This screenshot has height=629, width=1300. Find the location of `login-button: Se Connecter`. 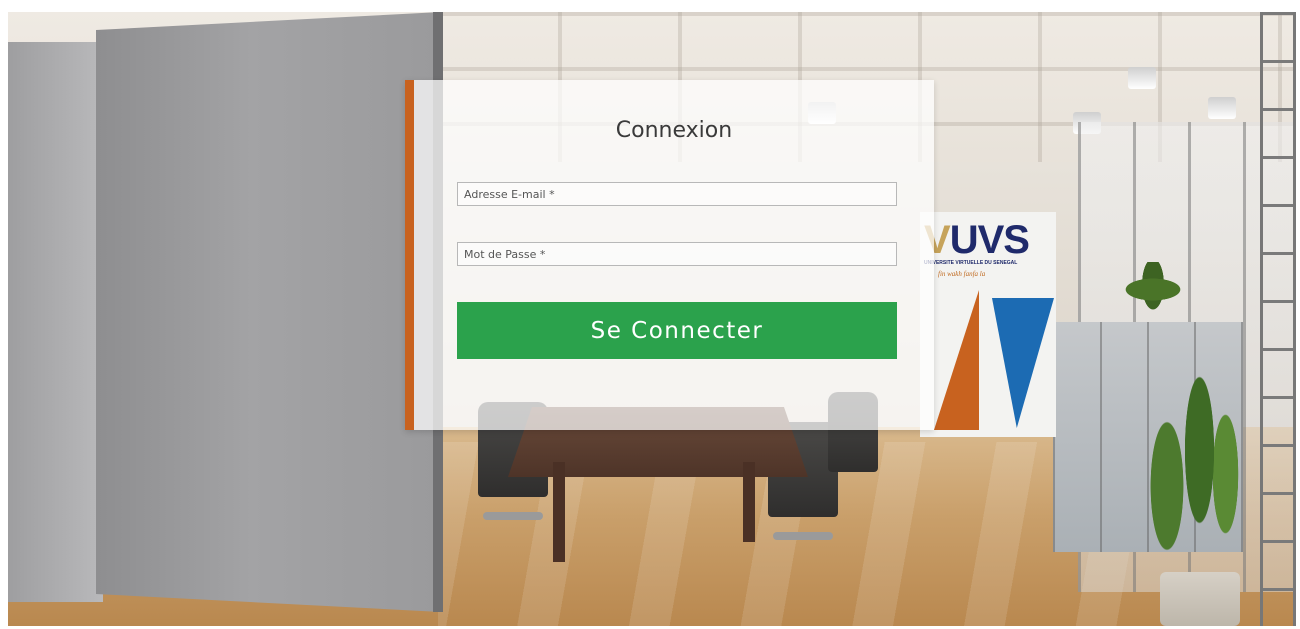

login-button: Se Connecter is located at coordinates (677, 330).